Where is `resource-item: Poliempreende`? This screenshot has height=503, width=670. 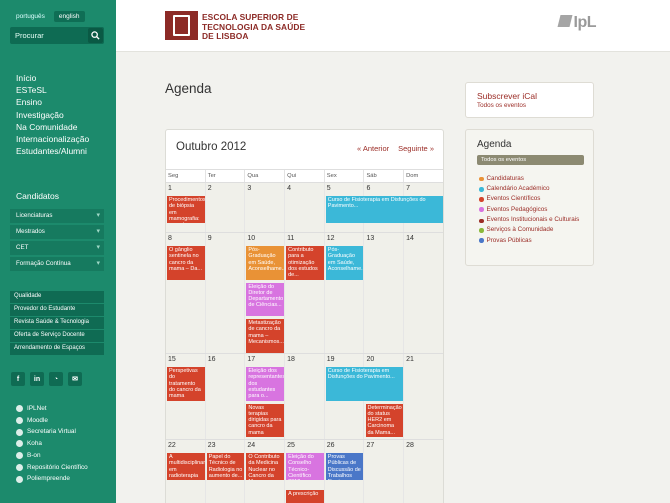 resource-item: Poliempreende is located at coordinates (52, 479).